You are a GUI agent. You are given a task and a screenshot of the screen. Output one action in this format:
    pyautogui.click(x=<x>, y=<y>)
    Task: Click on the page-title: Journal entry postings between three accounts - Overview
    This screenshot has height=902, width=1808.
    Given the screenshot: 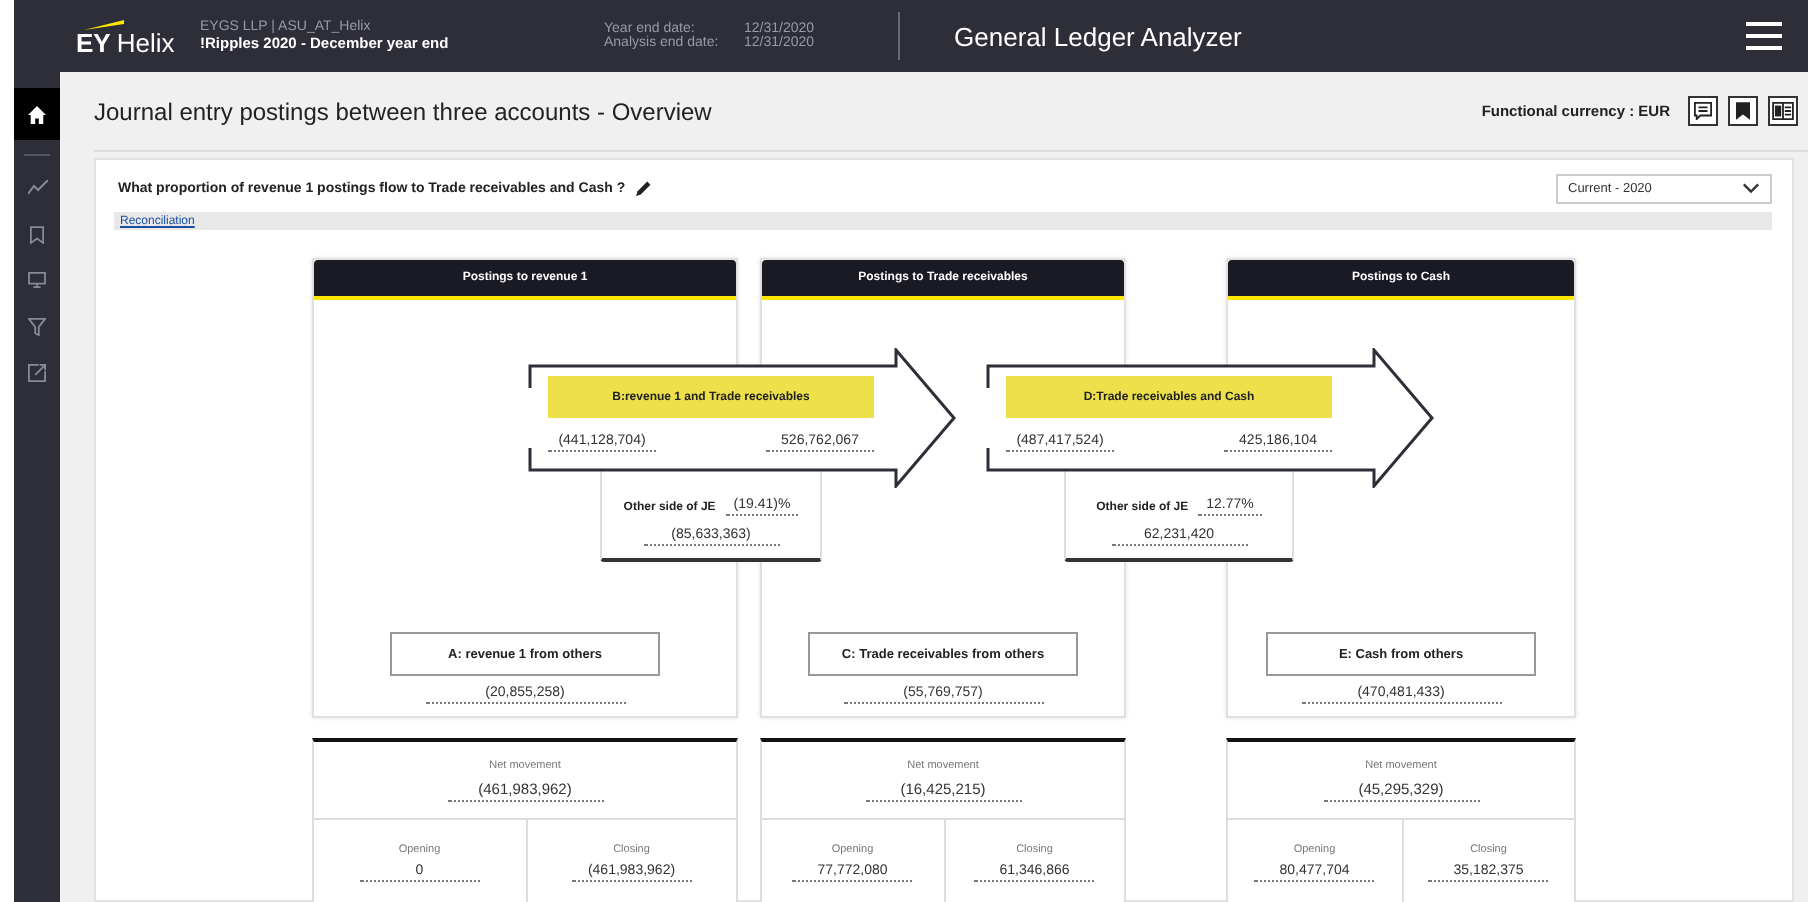 What is the action you would take?
    pyautogui.click(x=403, y=111)
    